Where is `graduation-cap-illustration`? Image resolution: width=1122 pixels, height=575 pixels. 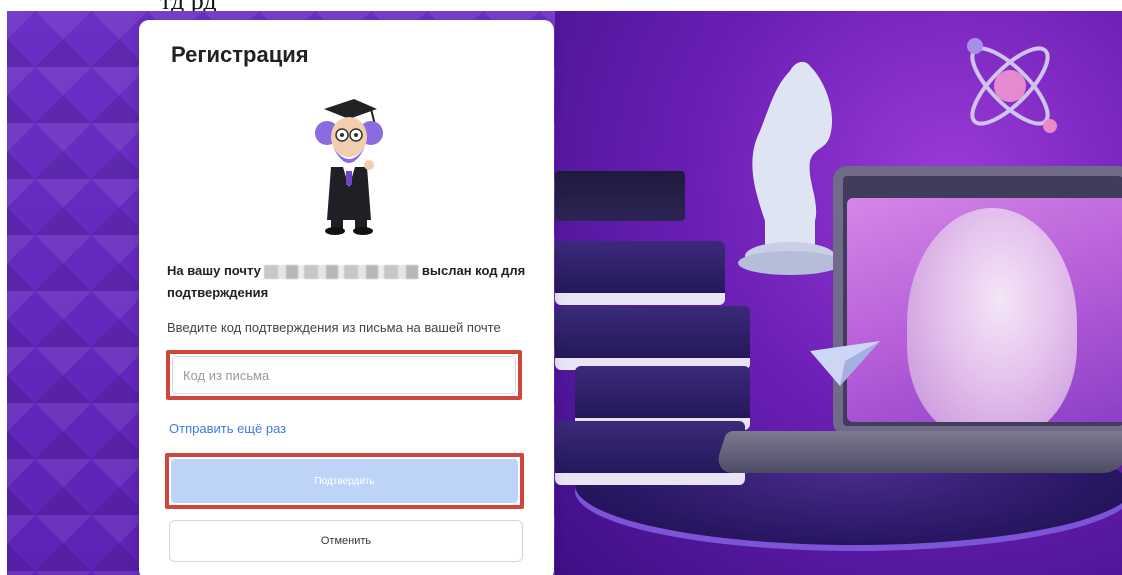
graduation-cap-illustration is located at coordinates (620, 196).